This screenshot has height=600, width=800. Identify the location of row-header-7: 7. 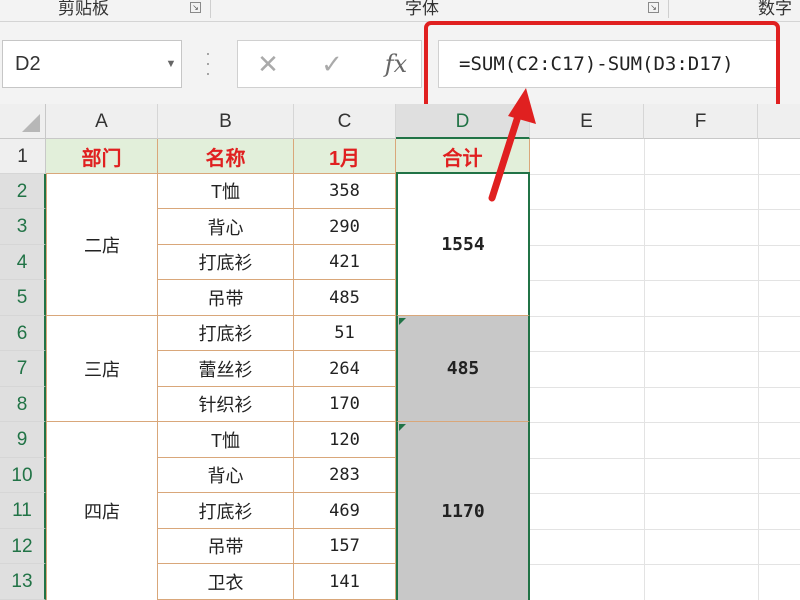
(23, 369).